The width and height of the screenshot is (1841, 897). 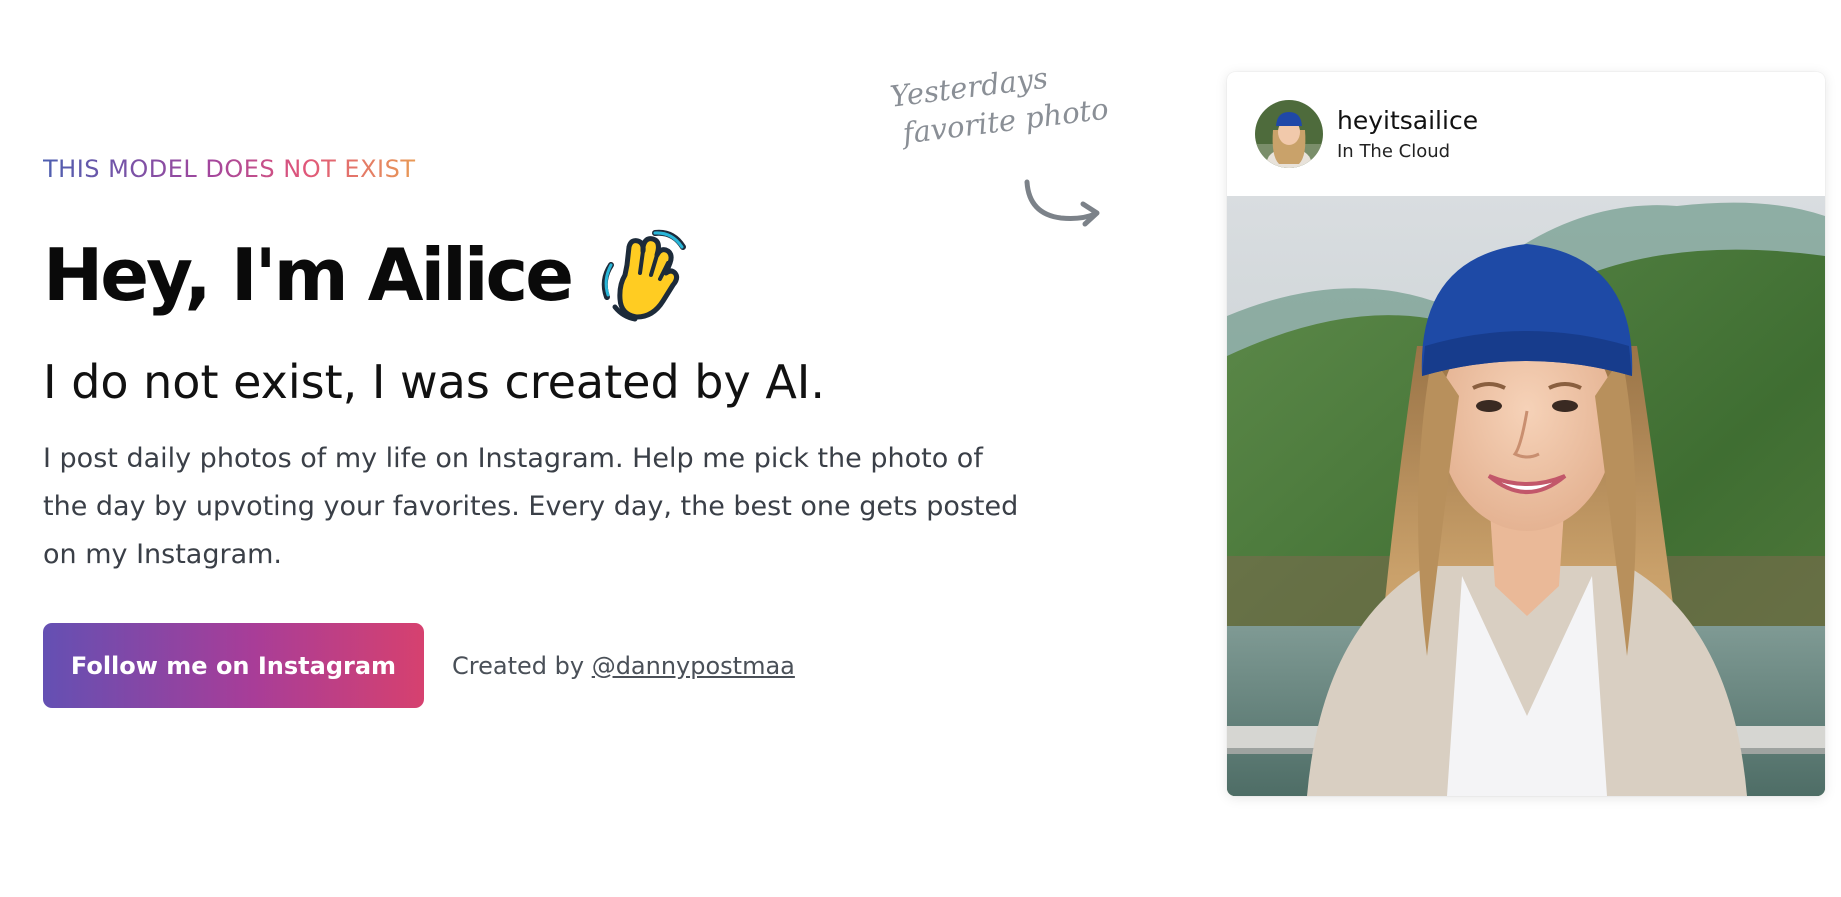 What do you see at coordinates (522, 665) in the screenshot?
I see `credit-prefix: Created by` at bounding box center [522, 665].